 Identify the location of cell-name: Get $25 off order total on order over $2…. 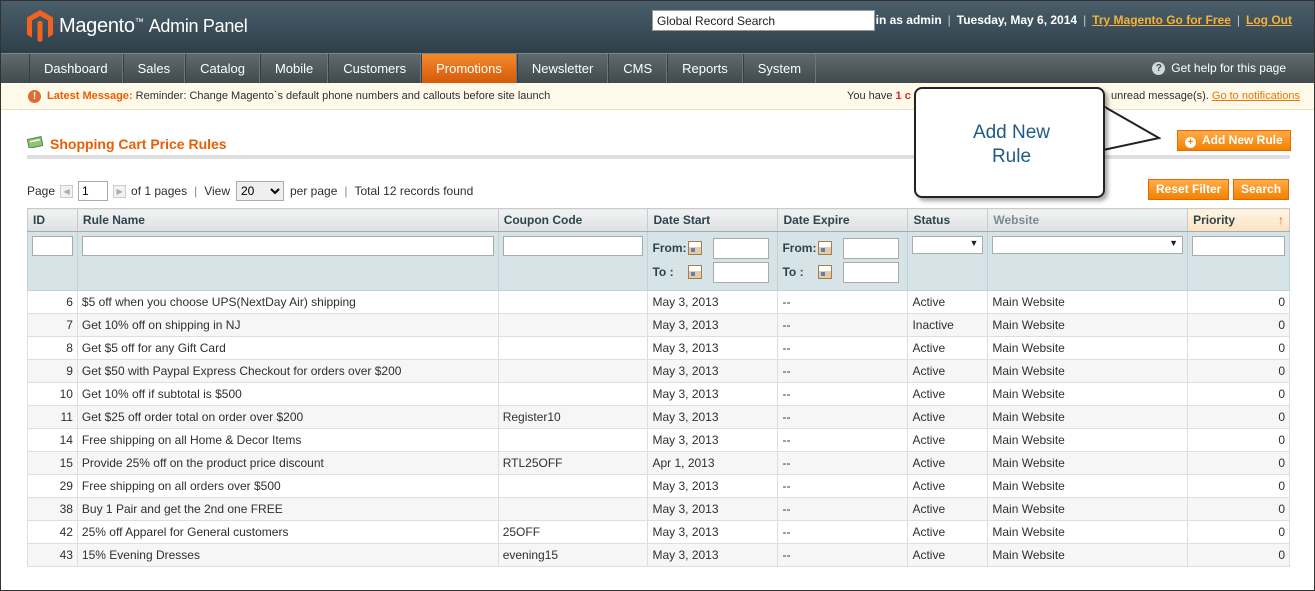
(287, 417).